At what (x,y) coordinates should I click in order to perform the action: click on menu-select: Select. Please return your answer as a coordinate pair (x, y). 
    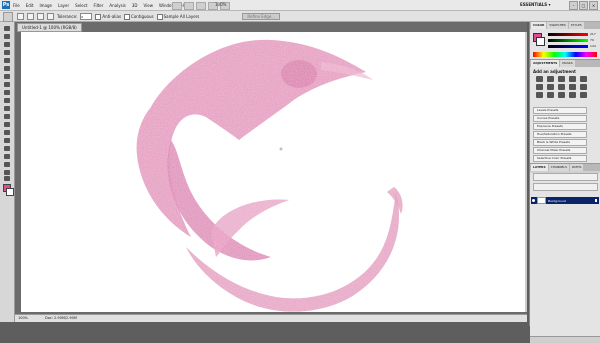
    Looking at the image, I should click on (81, 5).